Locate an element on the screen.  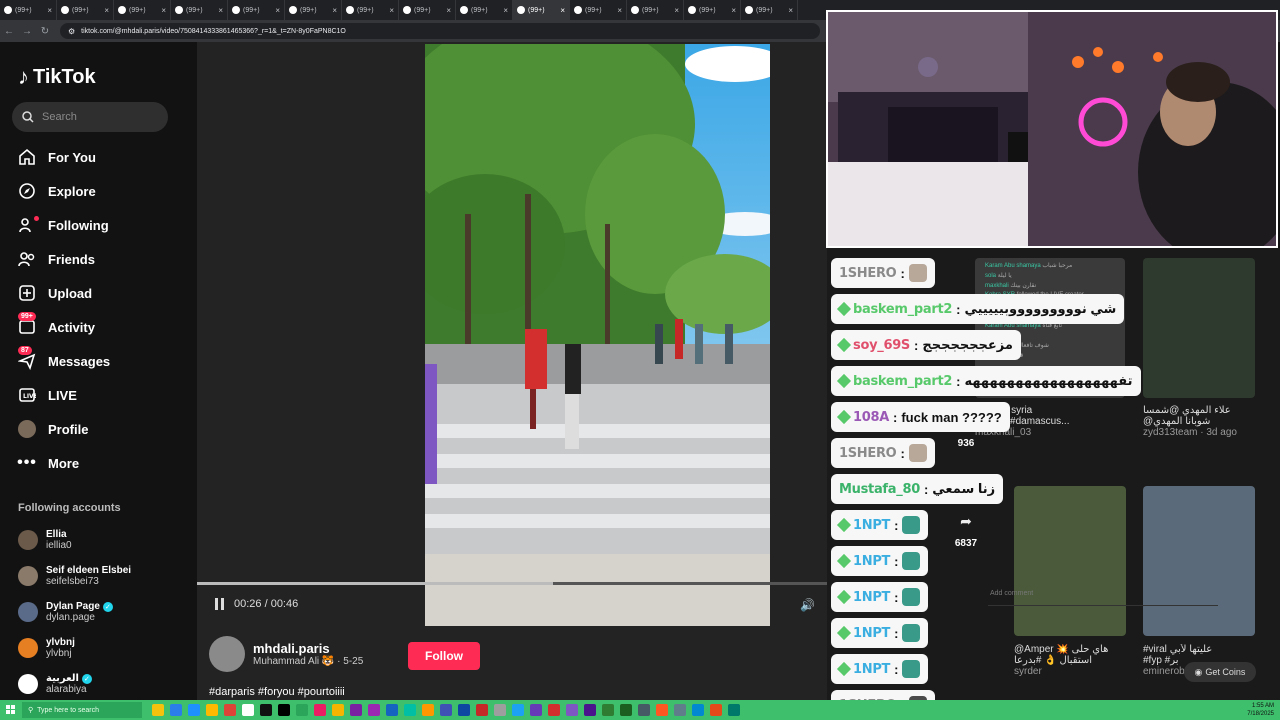
sidebar-item-activity: 99+ Activity is located at coordinates (98, 327).